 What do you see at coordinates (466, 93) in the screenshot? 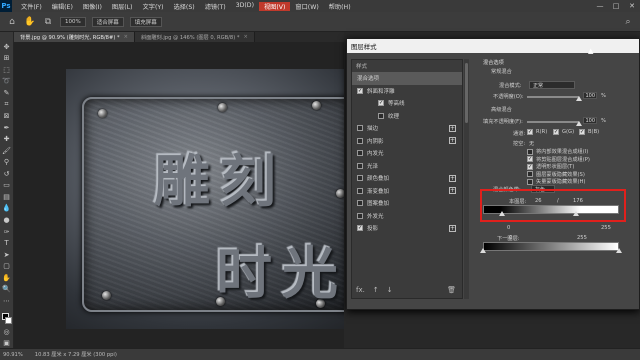
I see `scrollbar-thumb` at bounding box center [466, 93].